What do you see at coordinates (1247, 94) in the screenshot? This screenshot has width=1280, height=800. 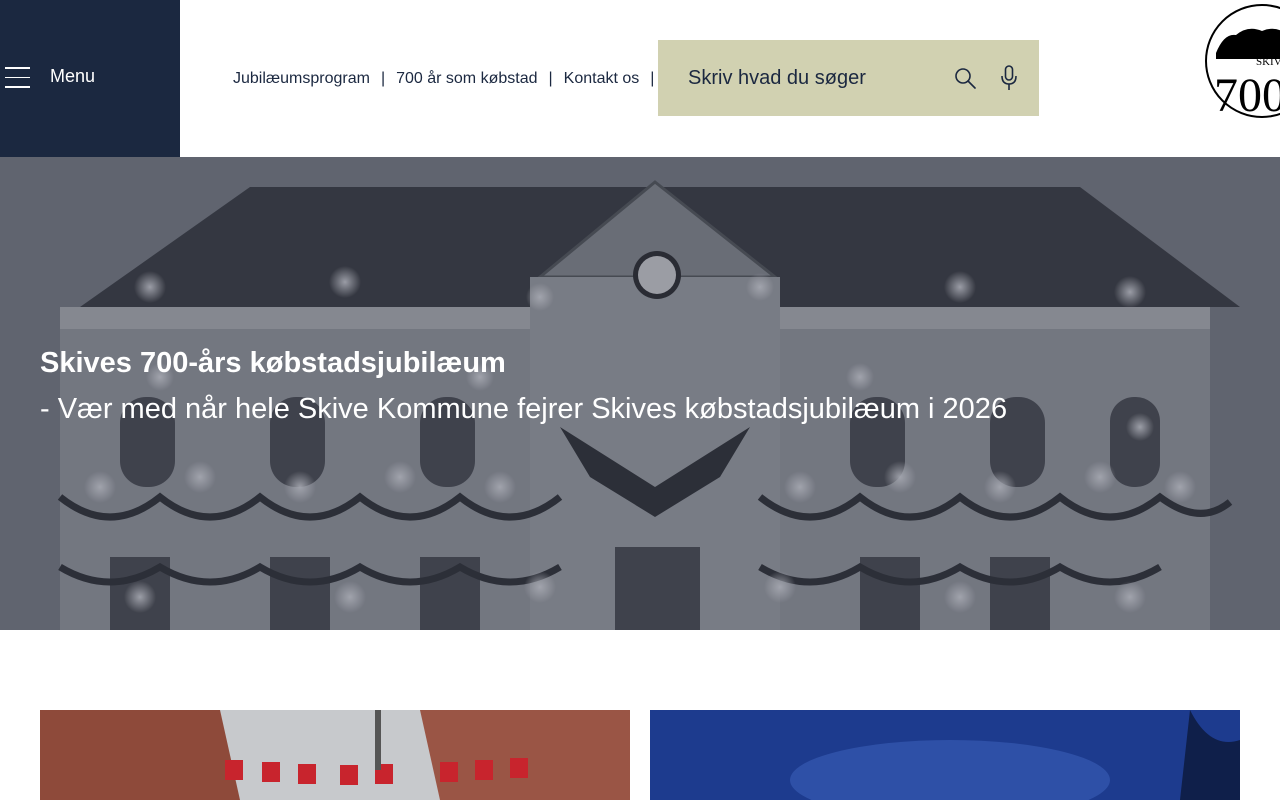 I see `logo-number: 700` at bounding box center [1247, 94].